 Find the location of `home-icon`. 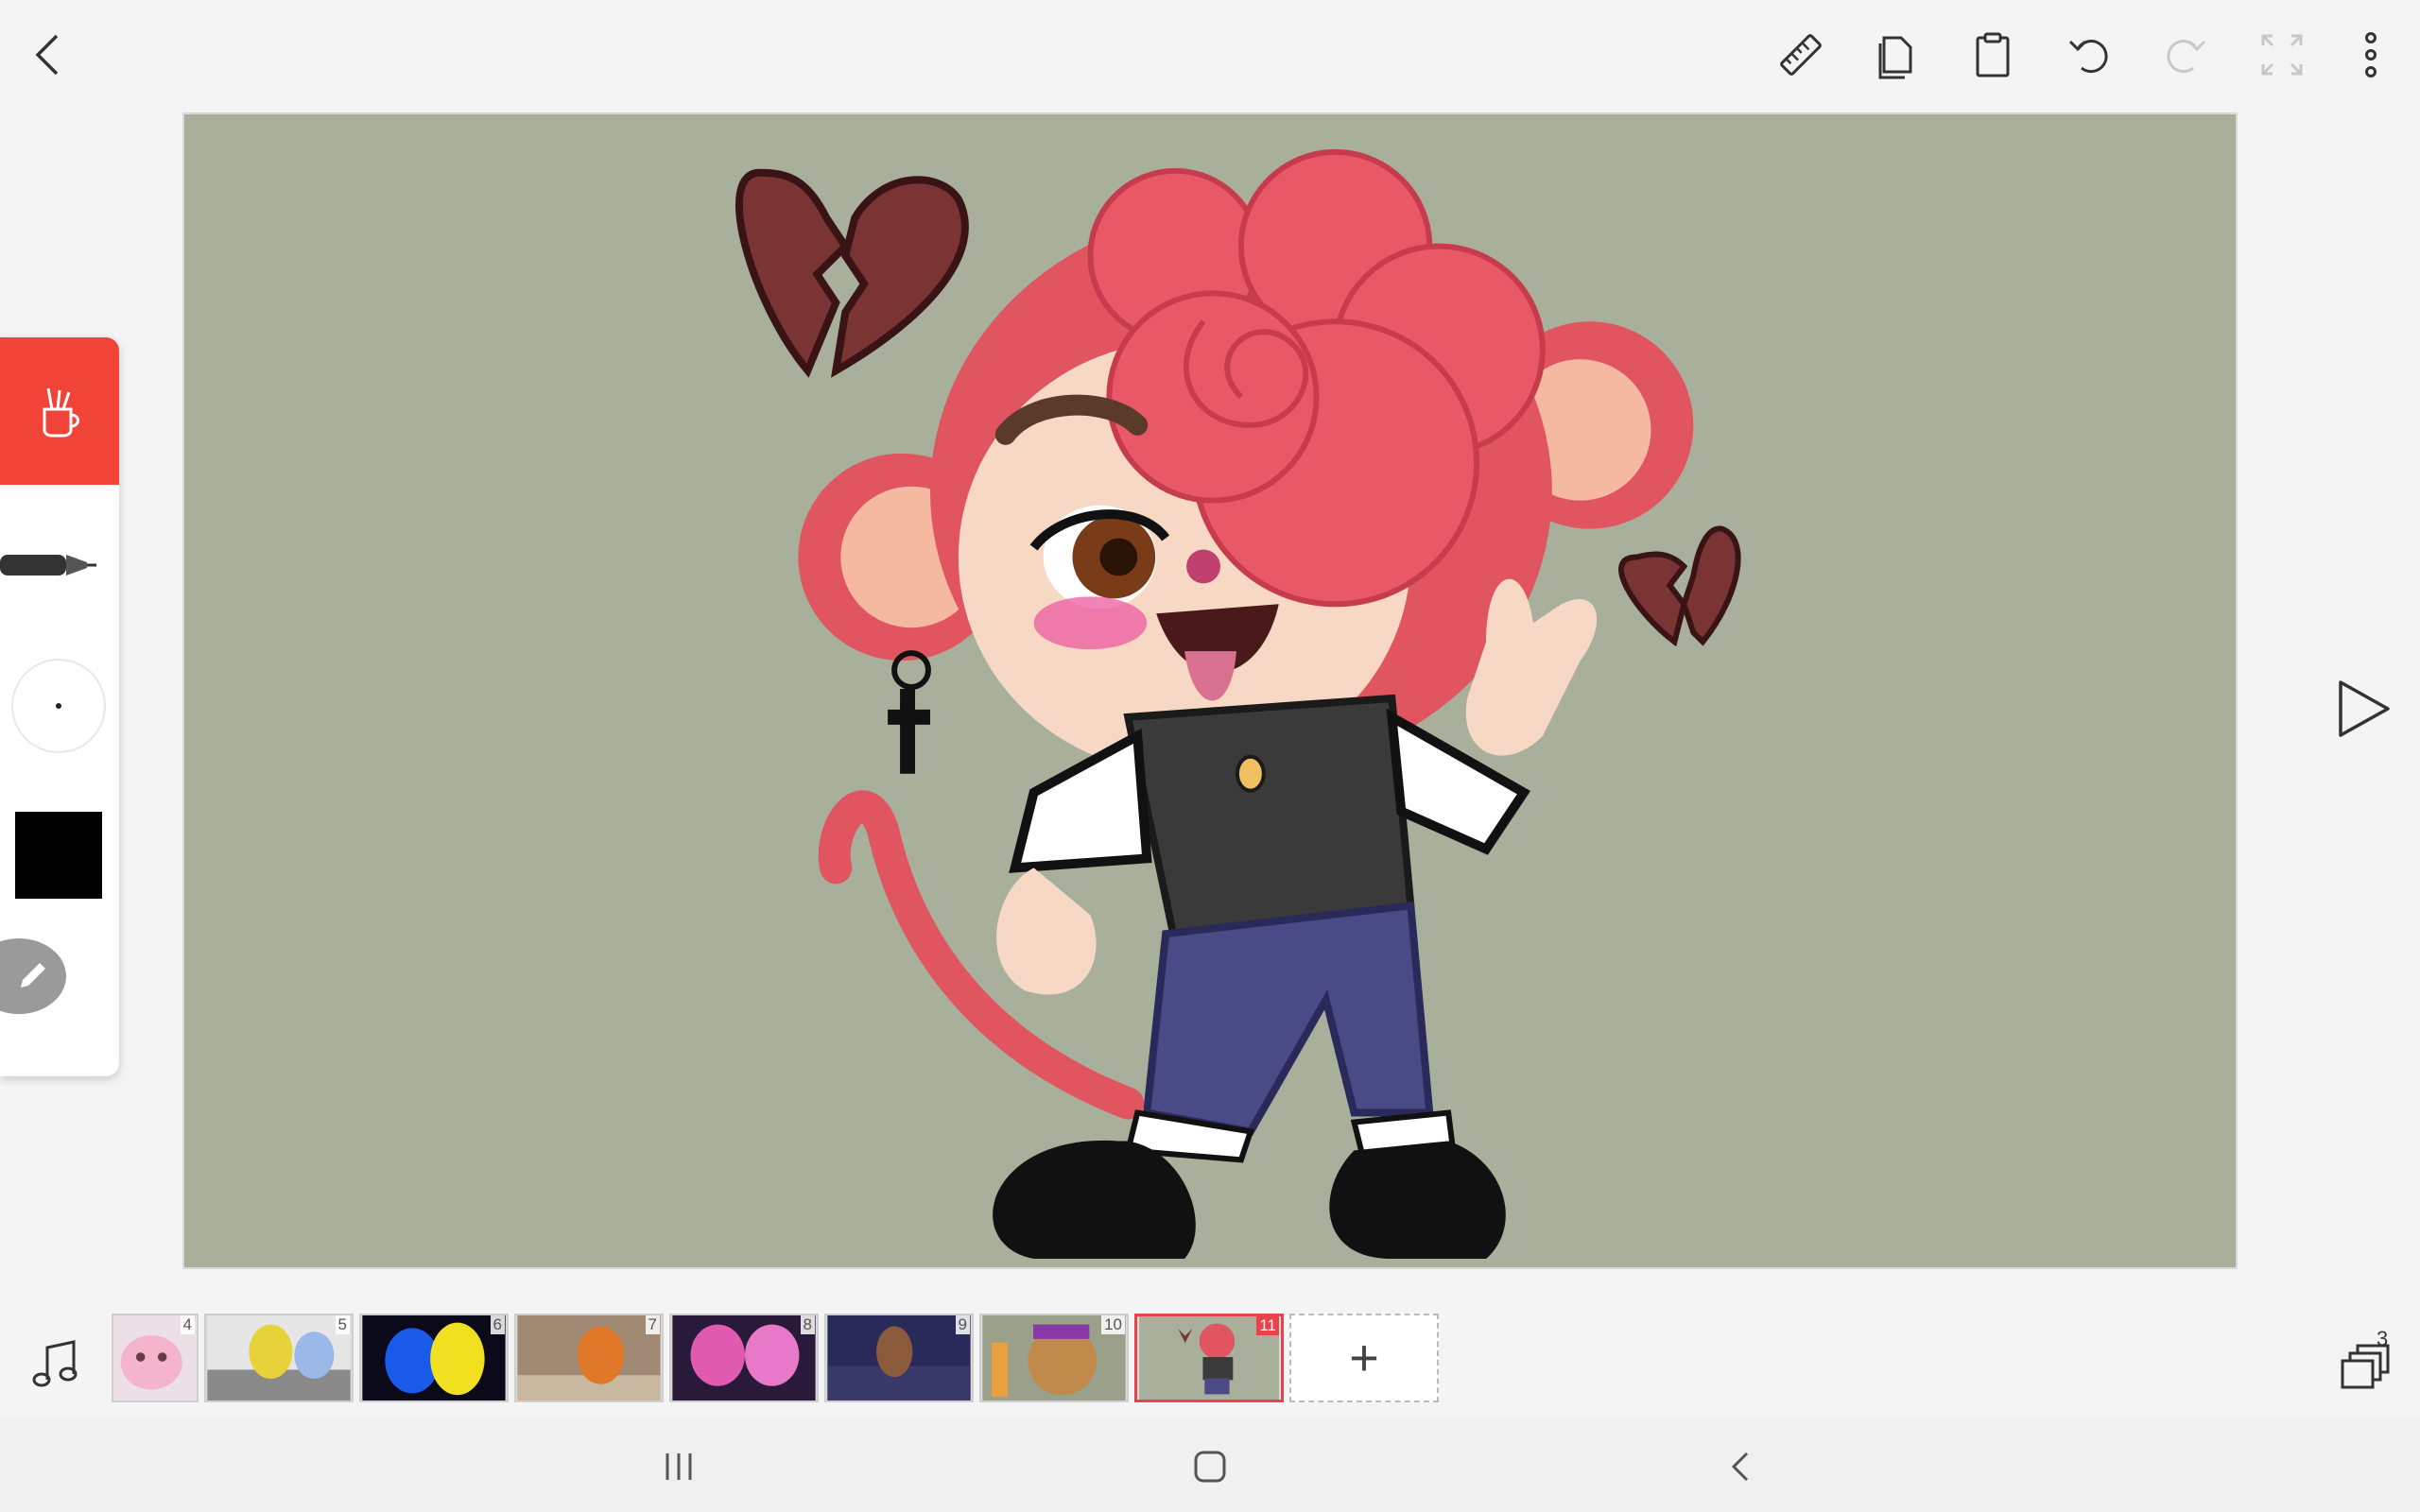

home-icon is located at coordinates (1210, 1467).